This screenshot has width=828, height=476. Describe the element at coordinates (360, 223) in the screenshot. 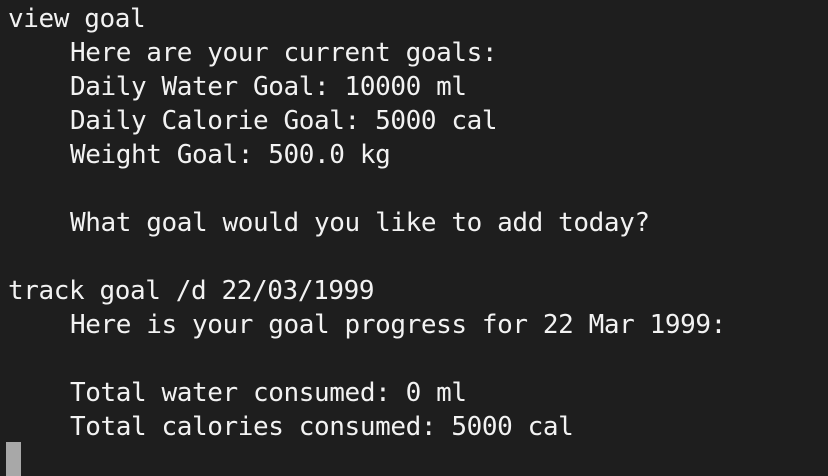

I see `output-line: What goal would you like to add today?` at that location.